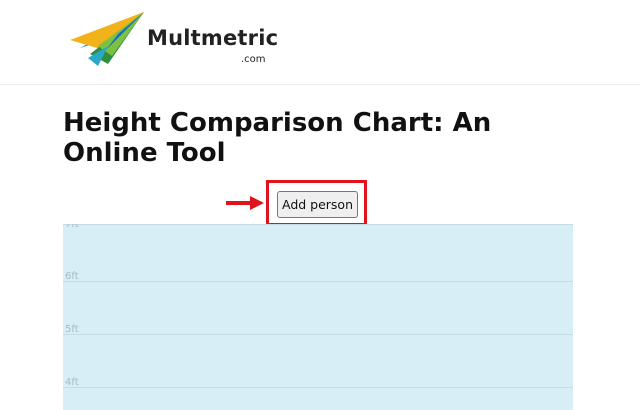 Image resolution: width=640 pixels, height=410 pixels. What do you see at coordinates (72, 382) in the screenshot?
I see `tick-label-4ft: 4ft` at bounding box center [72, 382].